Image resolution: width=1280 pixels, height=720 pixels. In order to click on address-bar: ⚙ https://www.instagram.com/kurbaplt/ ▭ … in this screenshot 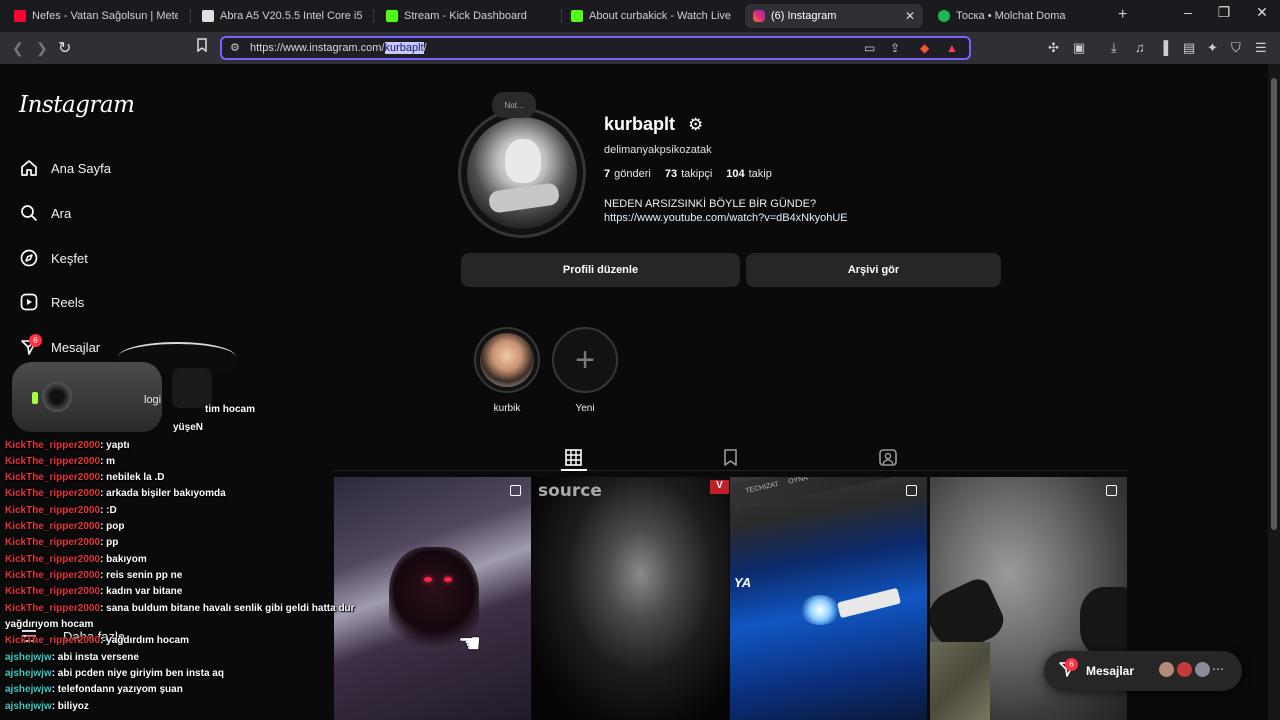, I will do `click(595, 48)`.